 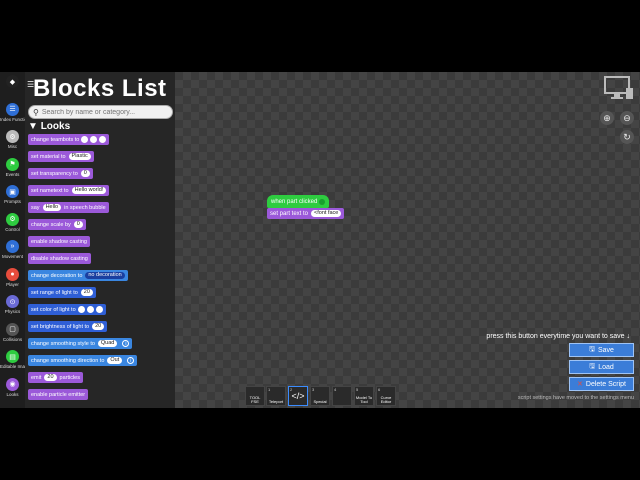 What do you see at coordinates (50, 190) in the screenshot?
I see `block-label: set nametext to` at bounding box center [50, 190].